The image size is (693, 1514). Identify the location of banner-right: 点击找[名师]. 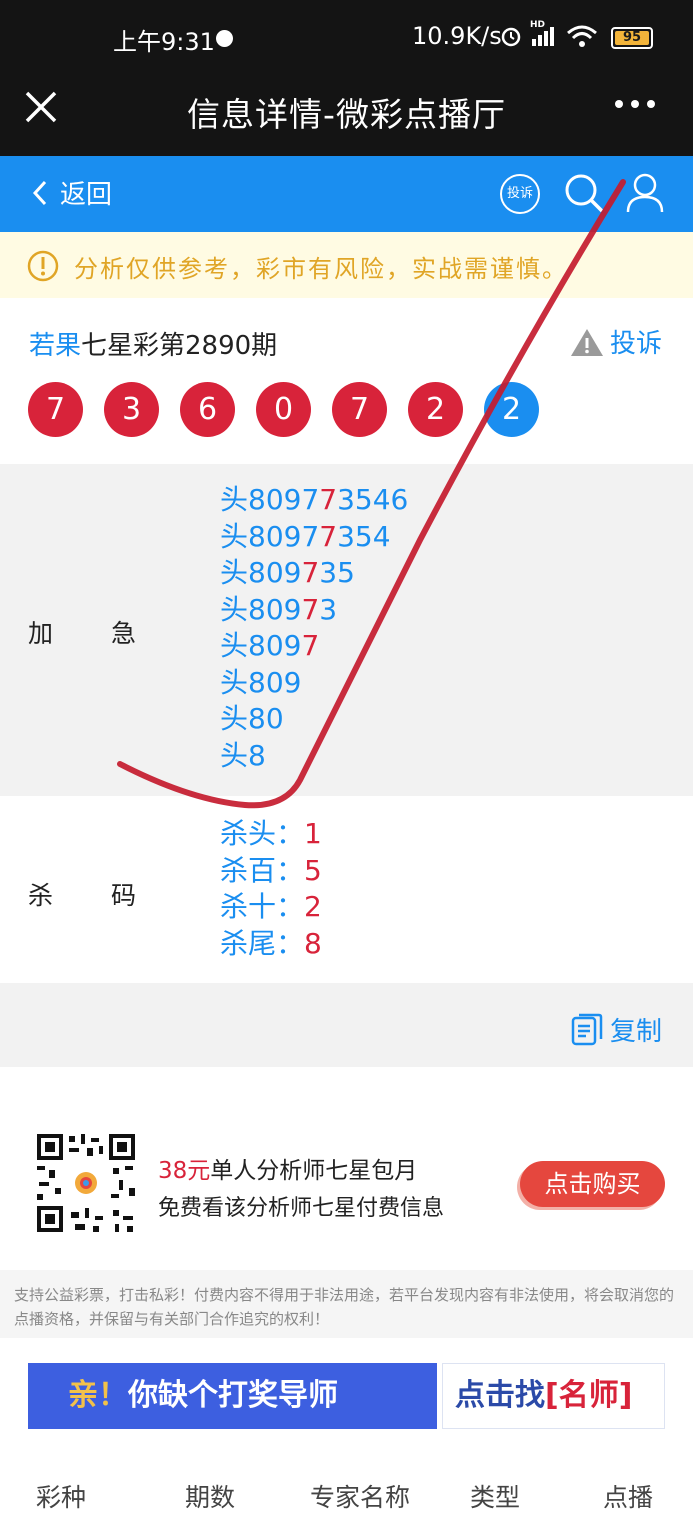
(553, 1396).